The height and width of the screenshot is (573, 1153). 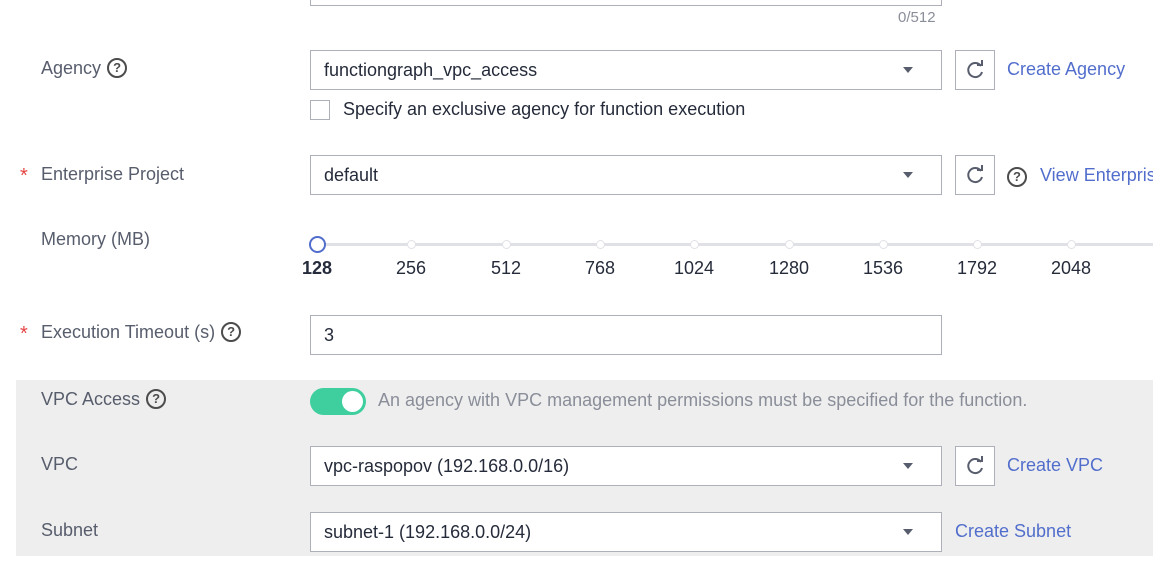 I want to click on agency-select-value: functiongraph_vpc_access, so click(x=431, y=70).